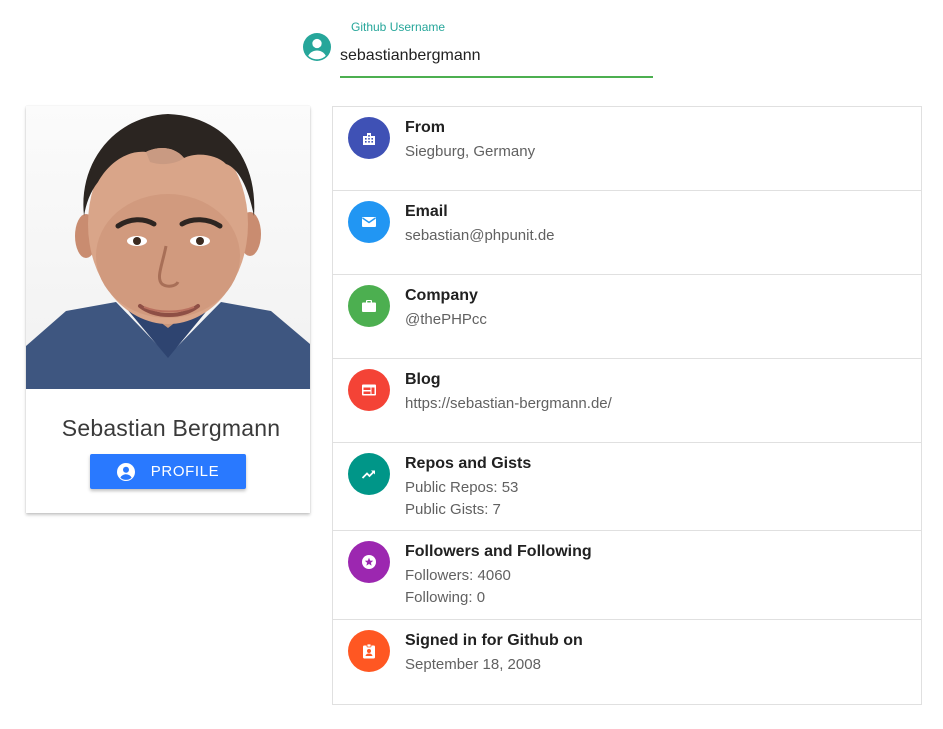  What do you see at coordinates (468, 463) in the screenshot?
I see `item-title: Repos and Gists` at bounding box center [468, 463].